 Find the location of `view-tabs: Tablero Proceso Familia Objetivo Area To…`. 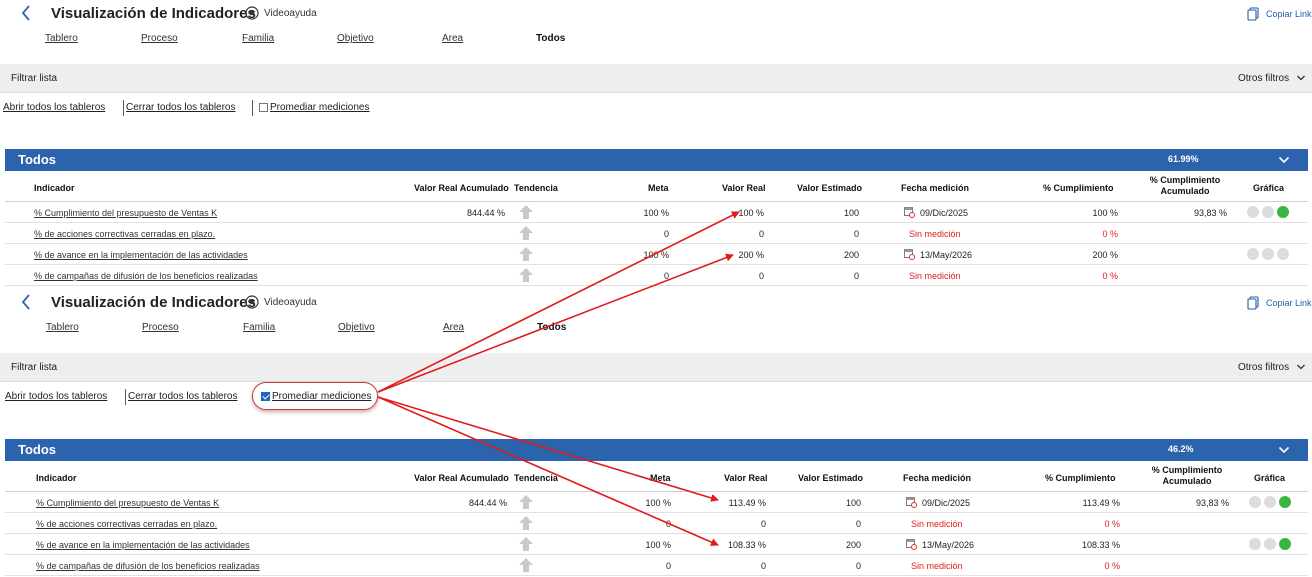

view-tabs: Tablero Proceso Familia Objetivo Area To… is located at coordinates (350, 41).